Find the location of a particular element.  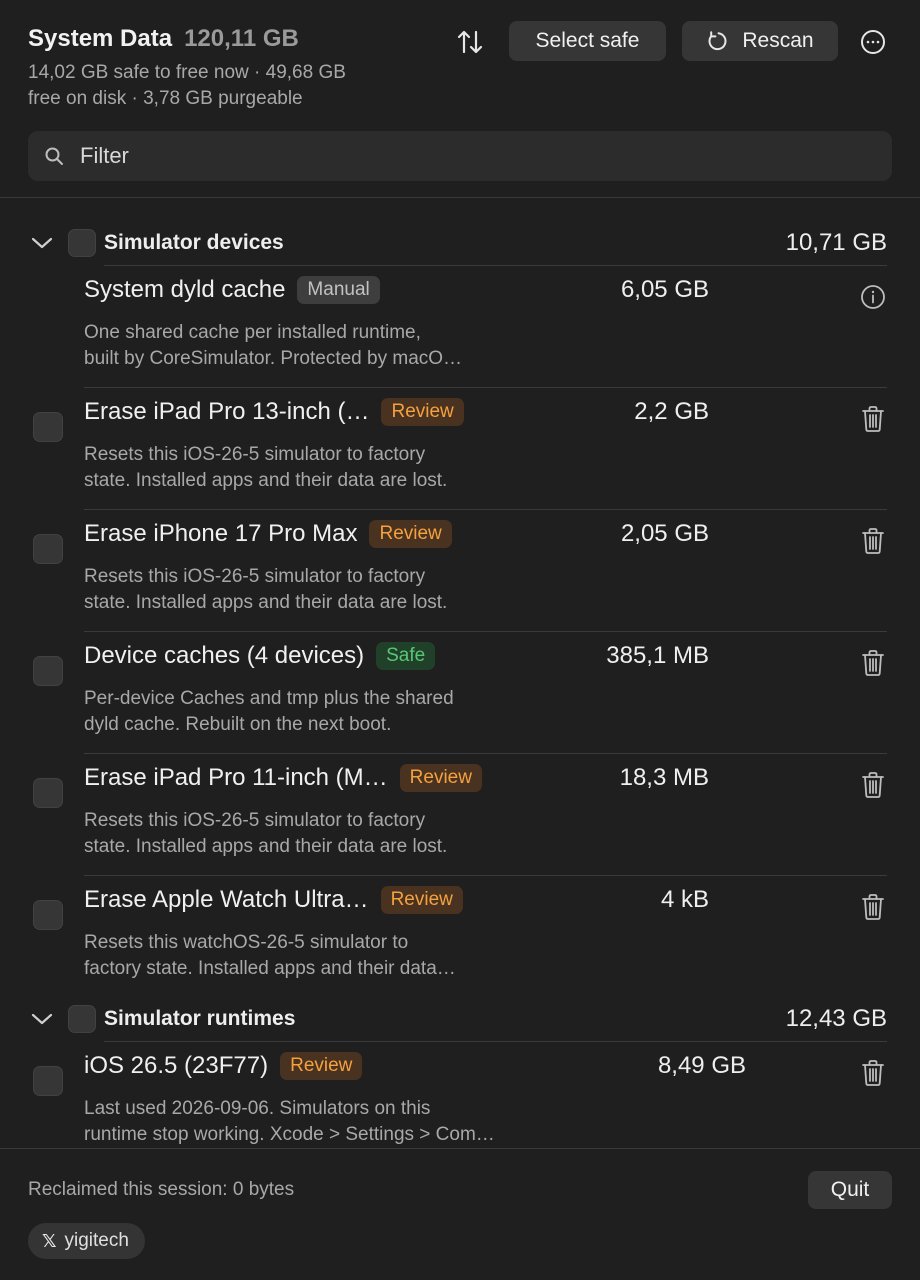

chevron-down-icon is located at coordinates (42, 1019).